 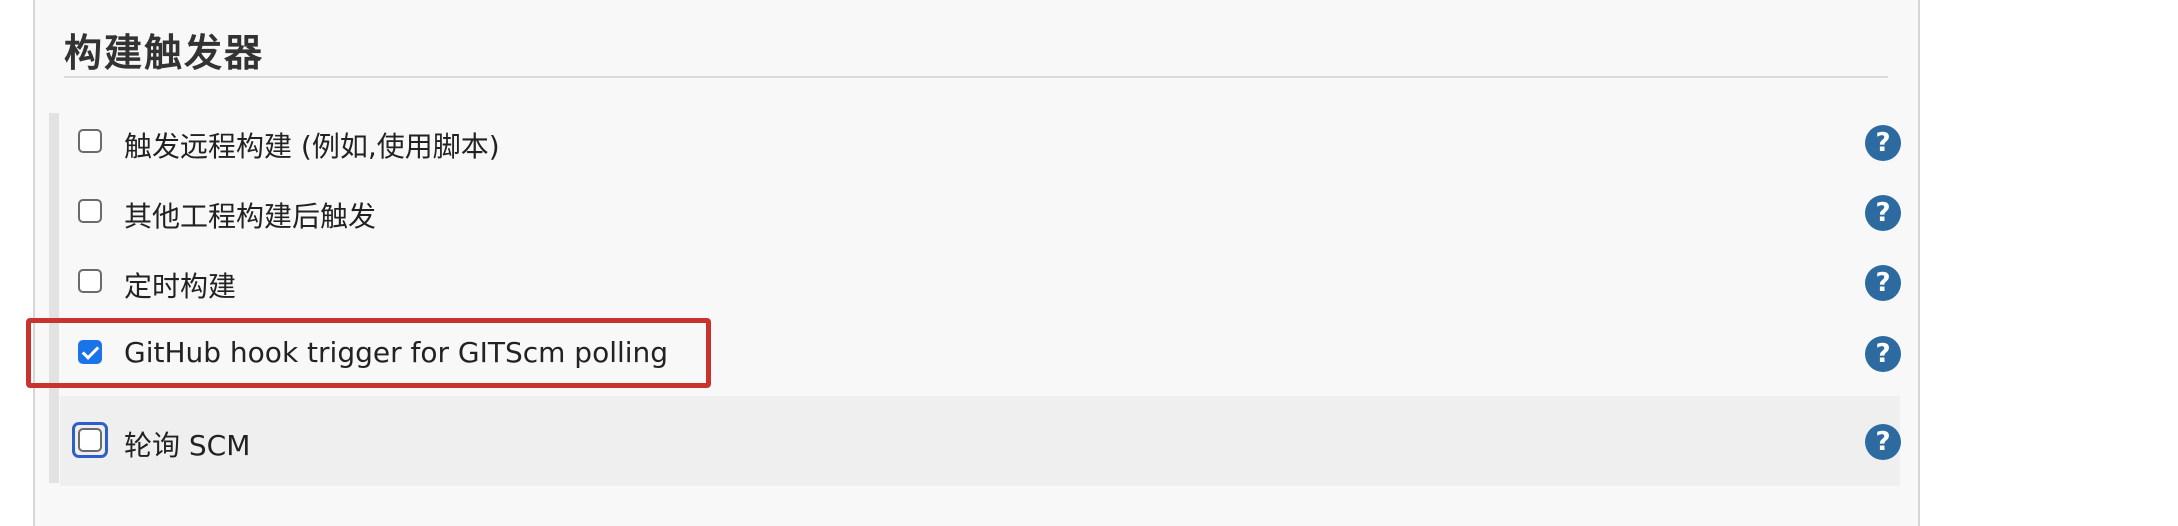 I want to click on section-title: 构建触发器, so click(x=164, y=53).